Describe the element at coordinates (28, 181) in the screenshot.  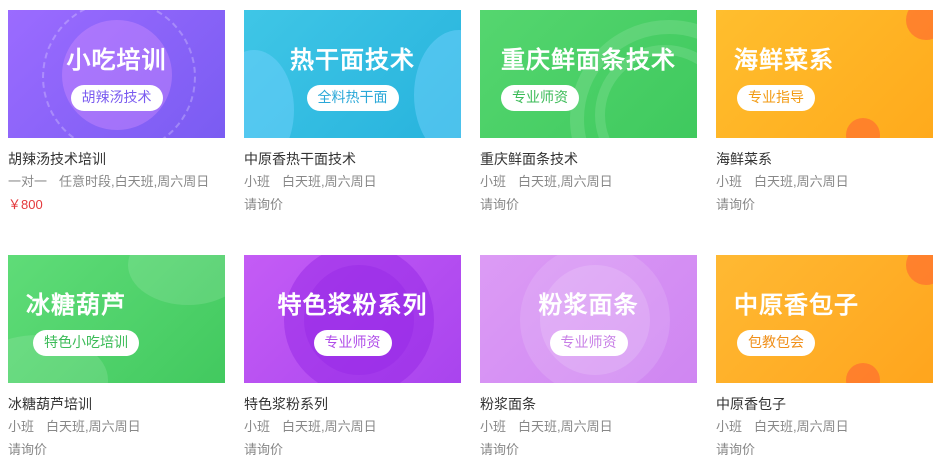
I see `class-type: 一对一` at that location.